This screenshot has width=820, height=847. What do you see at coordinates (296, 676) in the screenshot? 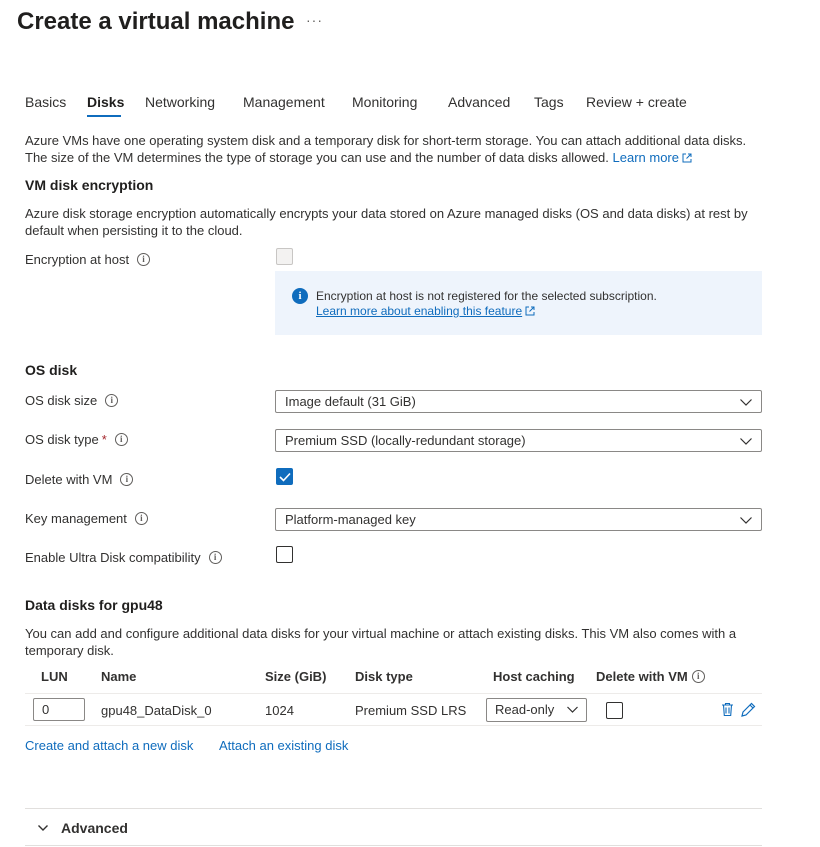
I see `column-header-size: Size (GiB)` at bounding box center [296, 676].